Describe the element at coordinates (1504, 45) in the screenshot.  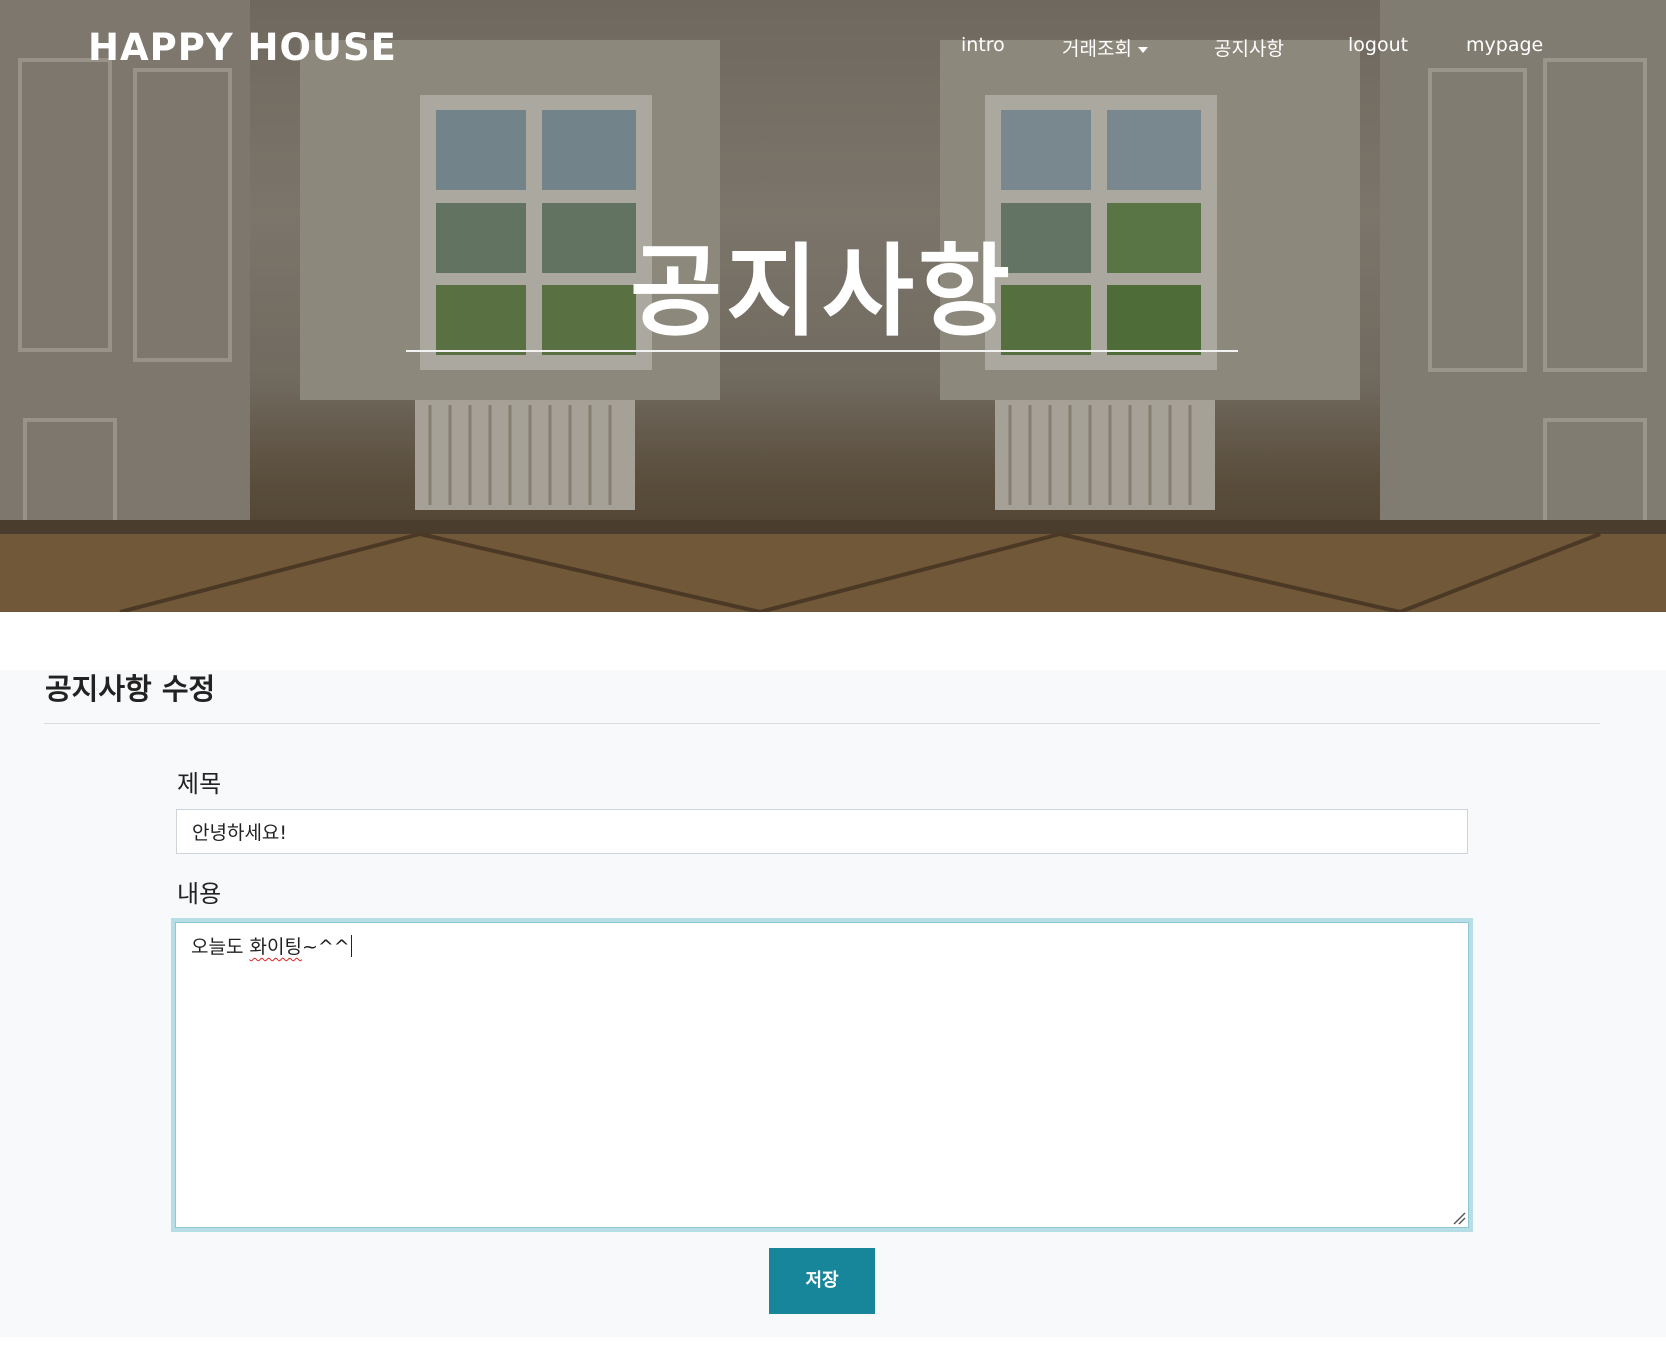
I see `nav-mypage: mypage` at that location.